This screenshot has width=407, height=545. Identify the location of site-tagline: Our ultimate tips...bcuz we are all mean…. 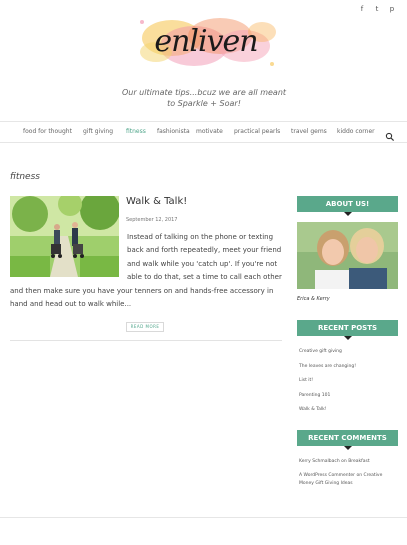
(204, 98).